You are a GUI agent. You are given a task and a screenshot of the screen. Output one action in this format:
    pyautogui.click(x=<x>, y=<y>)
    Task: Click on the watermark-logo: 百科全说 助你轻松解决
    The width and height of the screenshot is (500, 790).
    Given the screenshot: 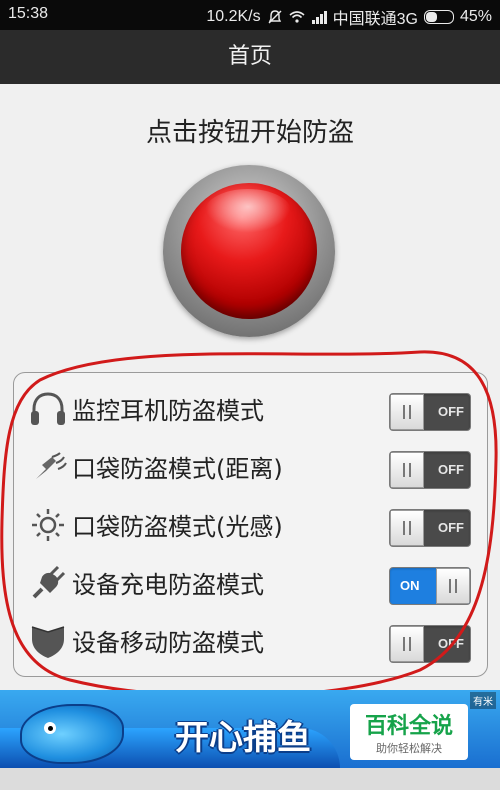 What is the action you would take?
    pyautogui.click(x=409, y=732)
    